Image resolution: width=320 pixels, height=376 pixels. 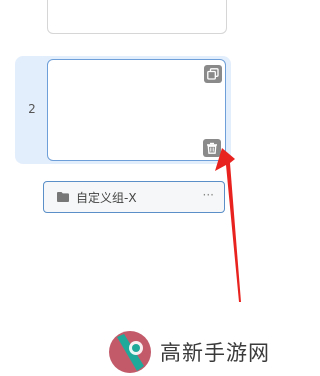 What do you see at coordinates (130, 352) in the screenshot?
I see `watermark-logo` at bounding box center [130, 352].